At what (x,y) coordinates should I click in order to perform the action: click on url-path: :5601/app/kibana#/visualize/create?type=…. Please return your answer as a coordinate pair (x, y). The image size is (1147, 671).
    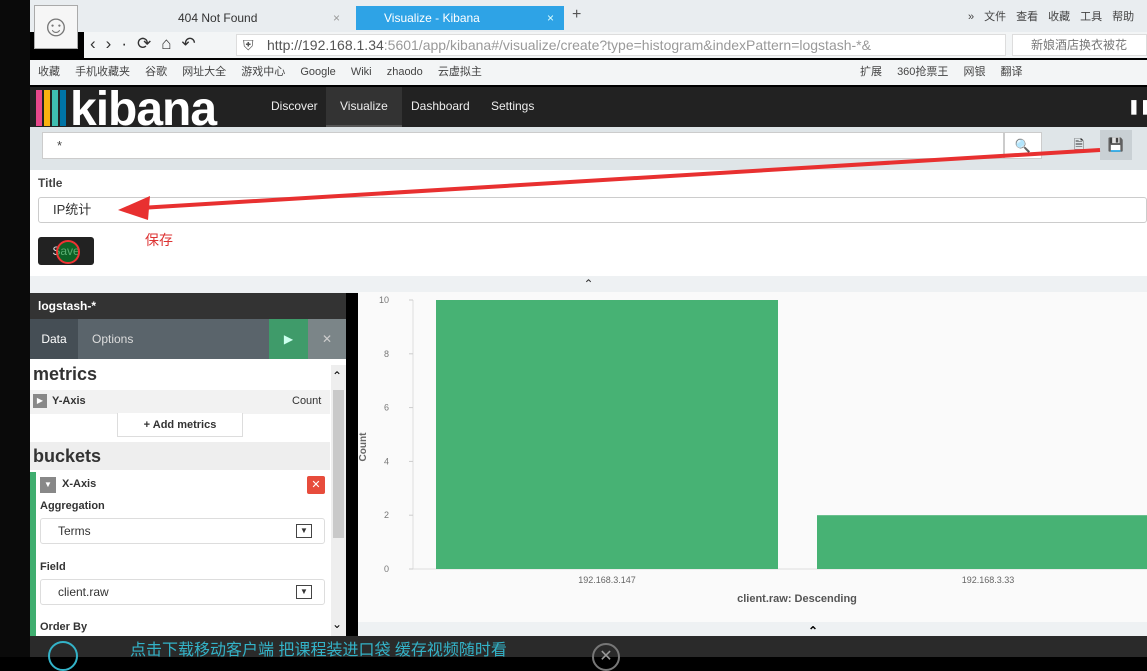
    Looking at the image, I should click on (627, 45).